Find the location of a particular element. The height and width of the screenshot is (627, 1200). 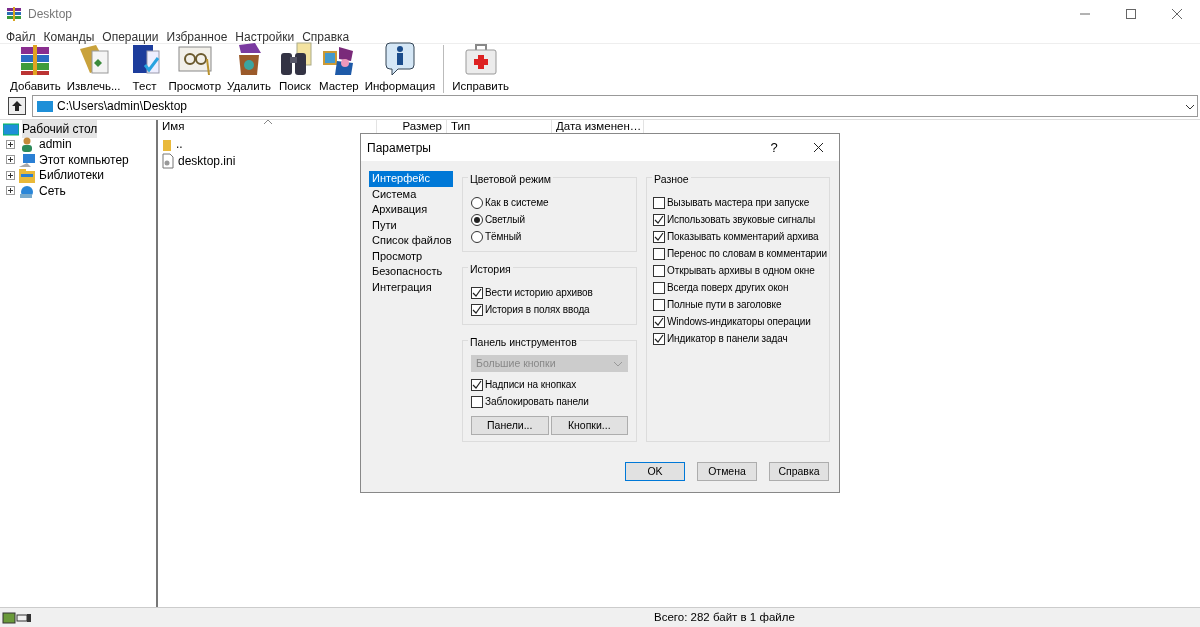

toolbar-button: Поиск is located at coordinates (294, 67).